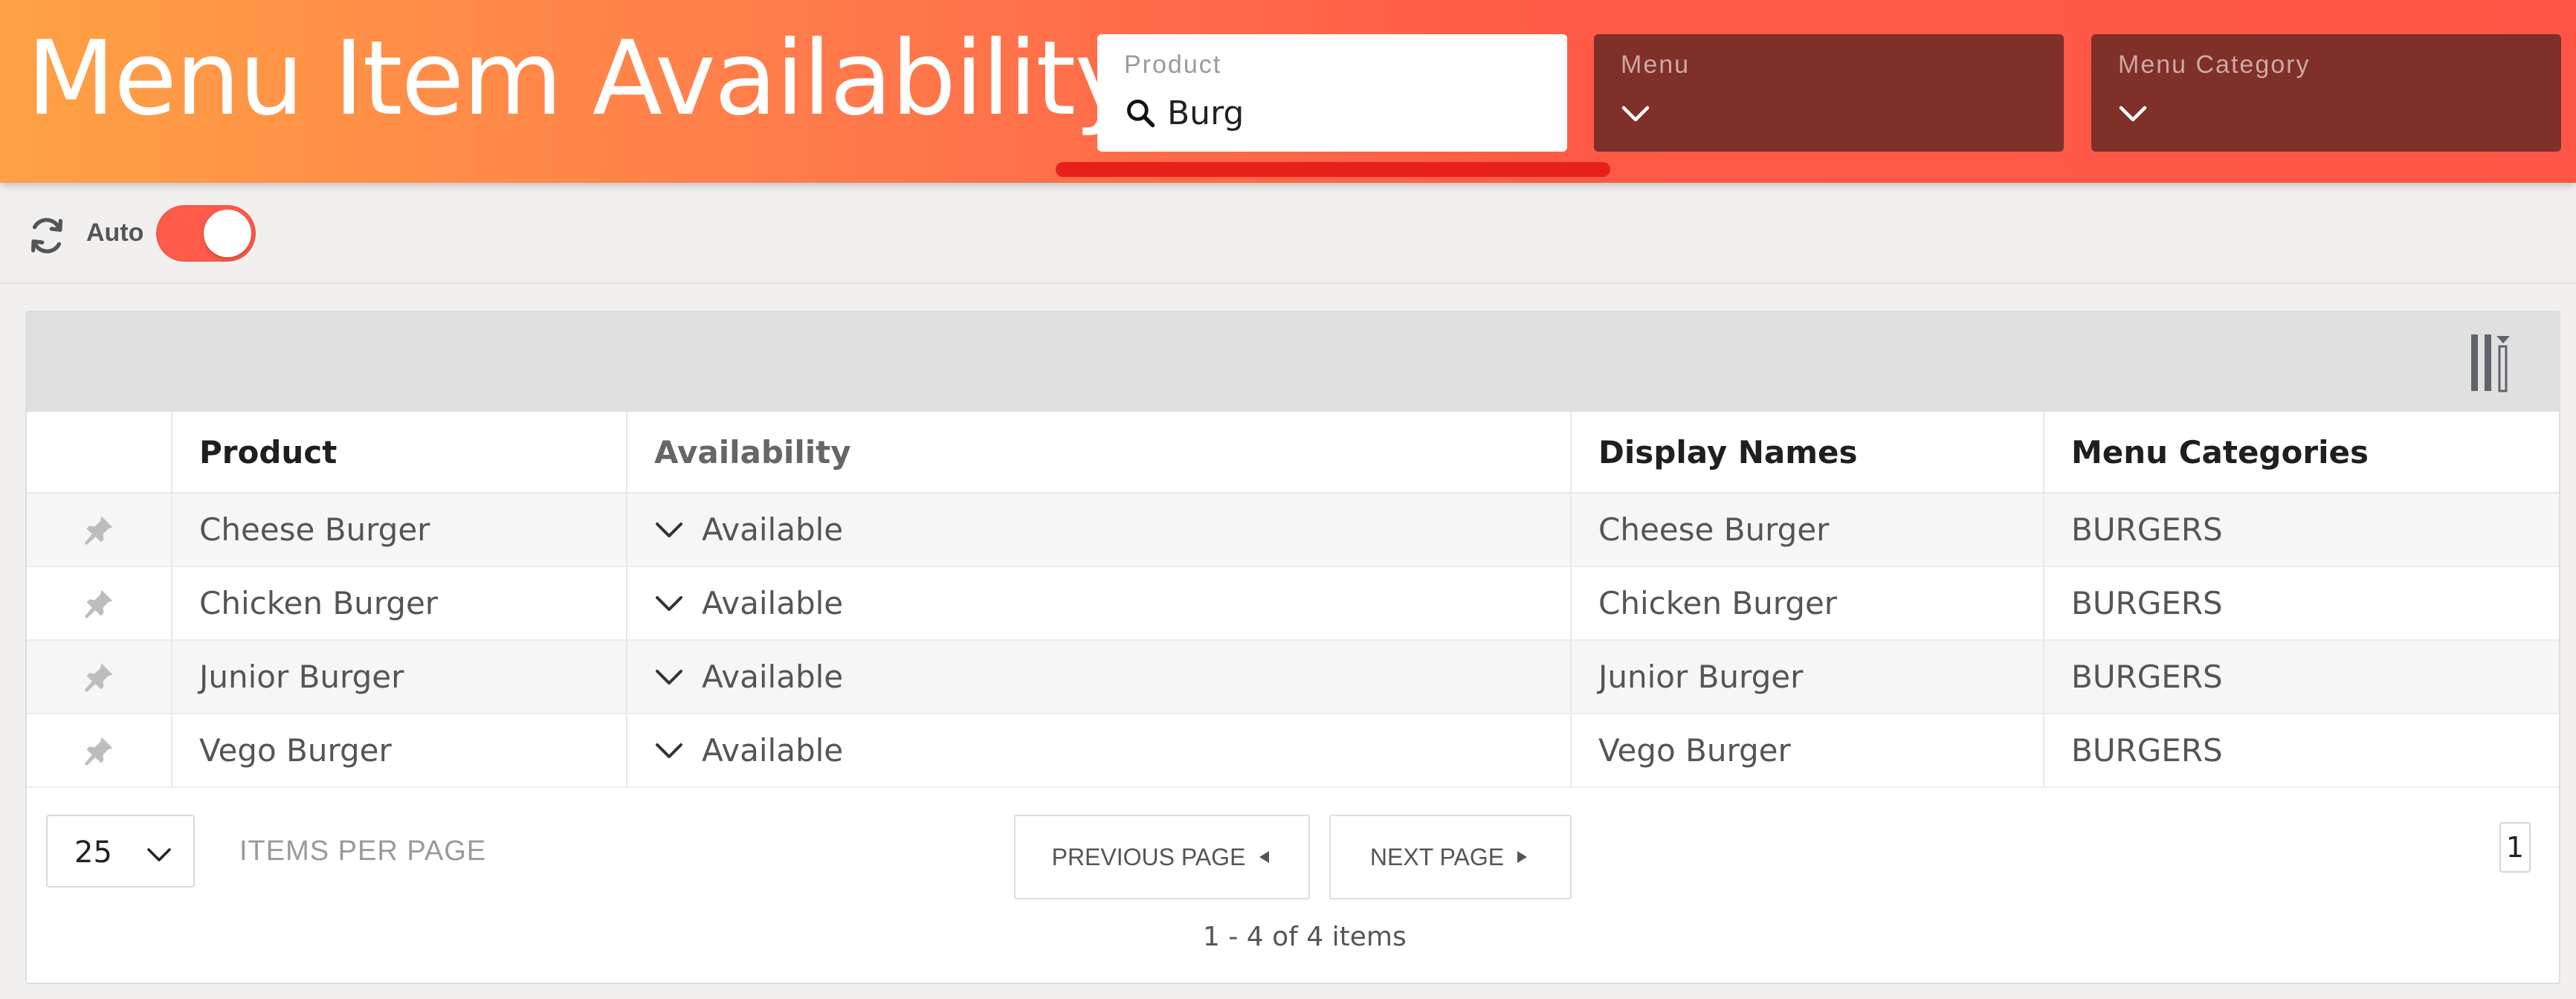 Image resolution: width=2576 pixels, height=999 pixels. What do you see at coordinates (1701, 677) in the screenshot?
I see `display-name-cell: Junior Burger` at bounding box center [1701, 677].